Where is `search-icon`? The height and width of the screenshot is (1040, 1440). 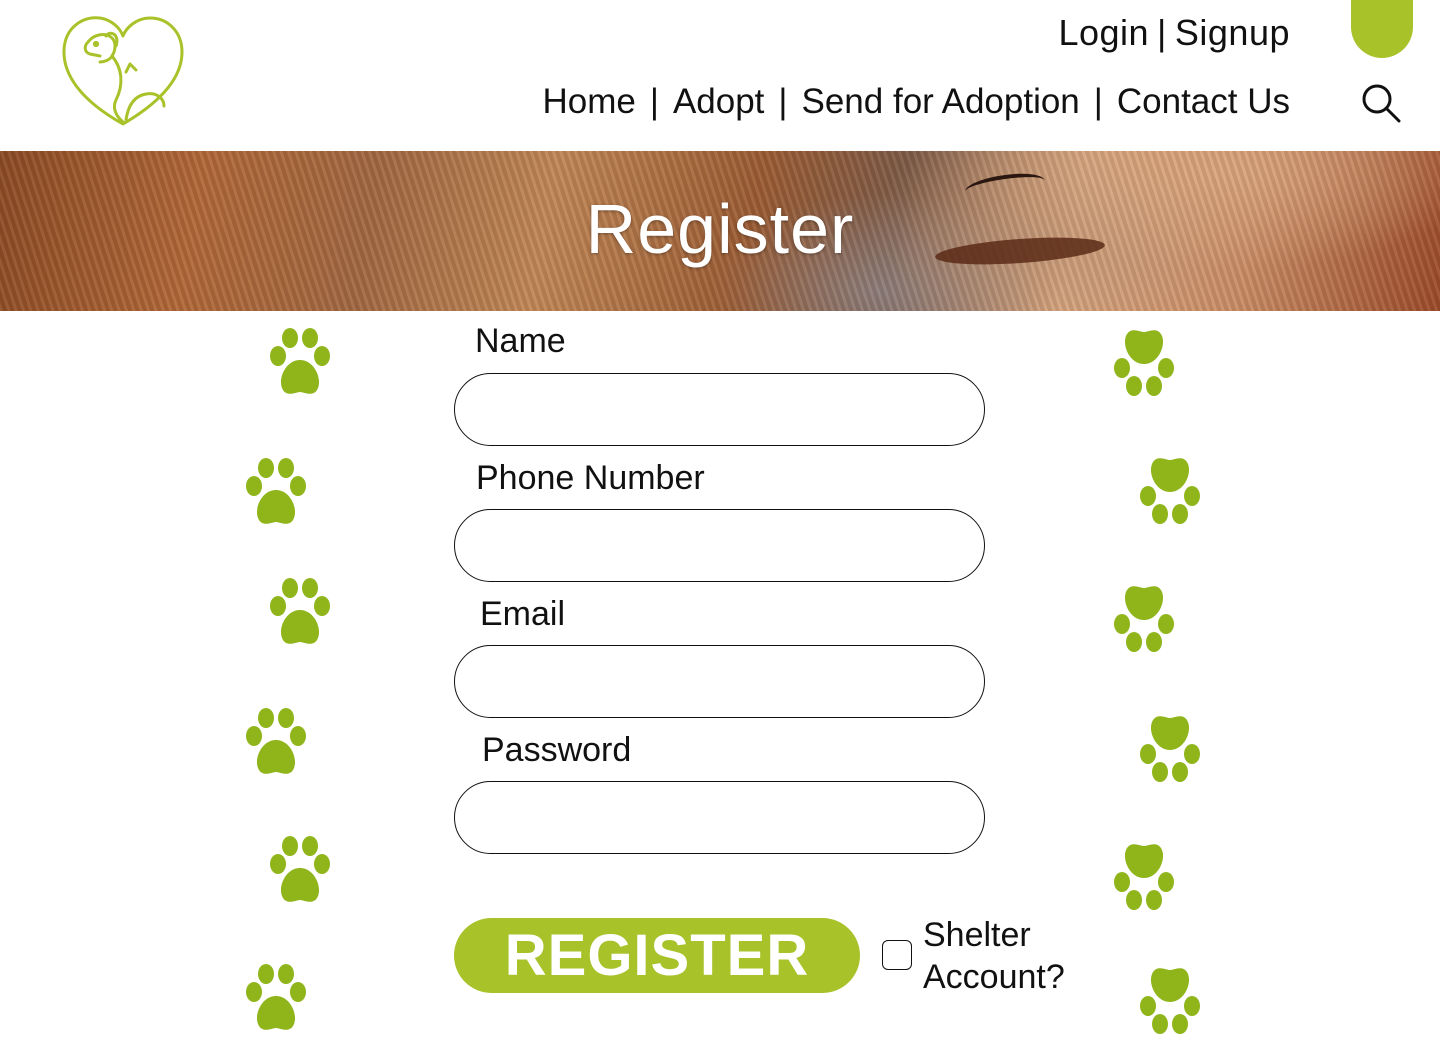
search-icon is located at coordinates (1381, 103).